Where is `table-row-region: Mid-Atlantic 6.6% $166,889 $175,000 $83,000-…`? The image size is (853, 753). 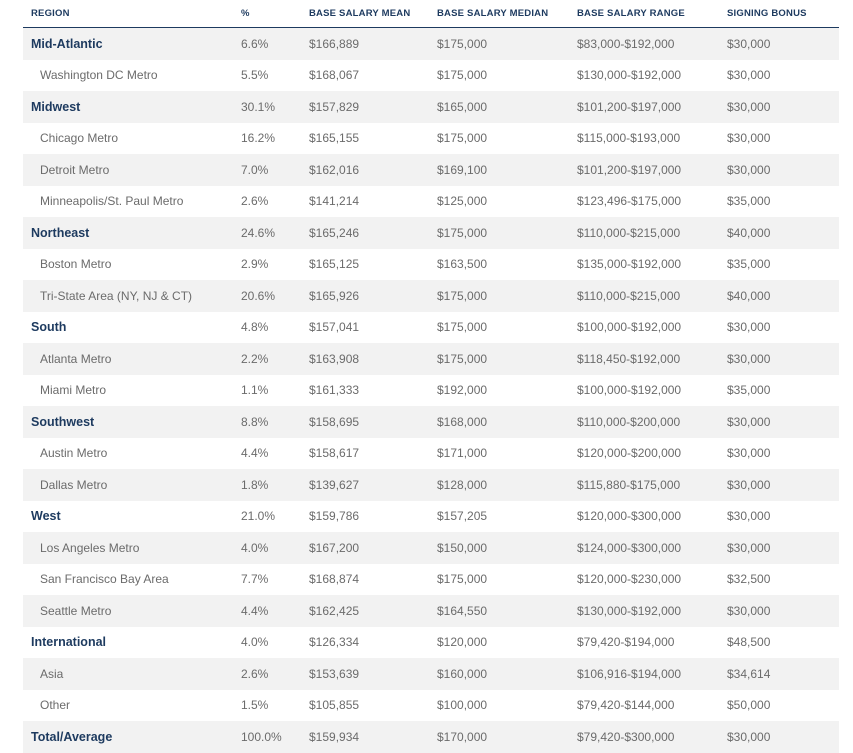
table-row-region: Mid-Atlantic 6.6% $166,889 $175,000 $83,000-… is located at coordinates (431, 43).